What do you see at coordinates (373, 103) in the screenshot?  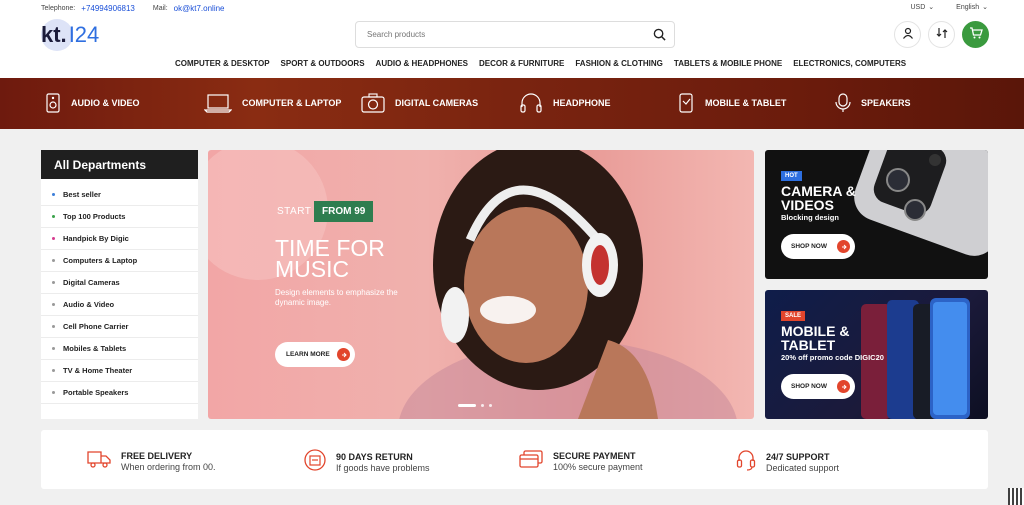 I see `camera-icon` at bounding box center [373, 103].